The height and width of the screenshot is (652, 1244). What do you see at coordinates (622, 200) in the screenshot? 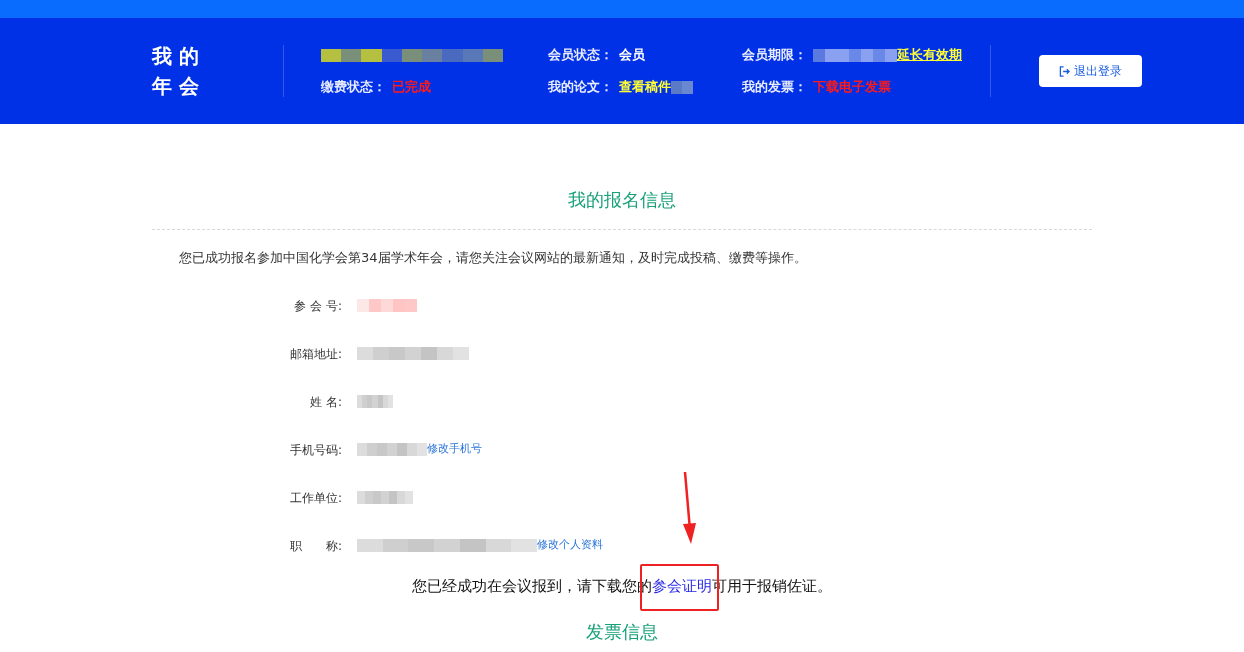
I see `section-title: 我的报名信息` at bounding box center [622, 200].